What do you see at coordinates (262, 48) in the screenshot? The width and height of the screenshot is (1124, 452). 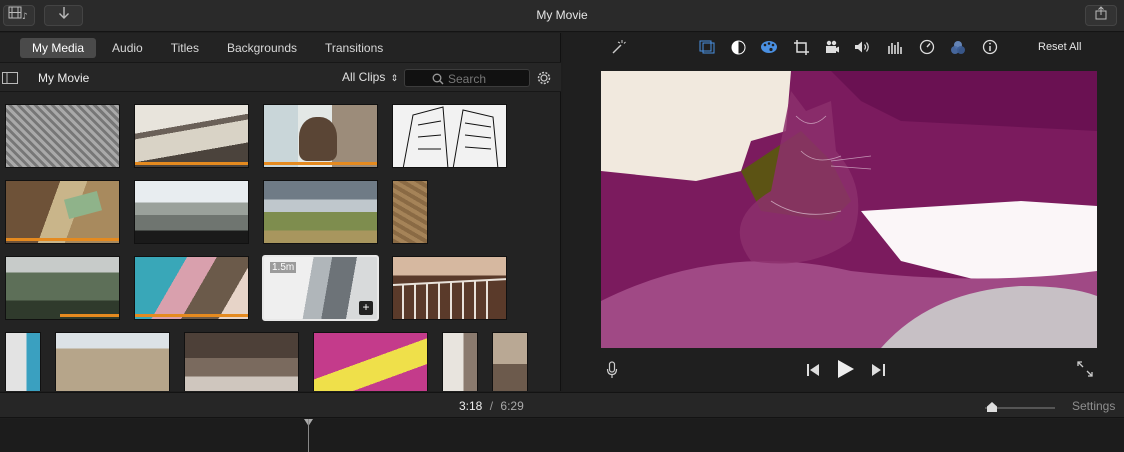 I see `tab-backgrounds: Backgrounds` at bounding box center [262, 48].